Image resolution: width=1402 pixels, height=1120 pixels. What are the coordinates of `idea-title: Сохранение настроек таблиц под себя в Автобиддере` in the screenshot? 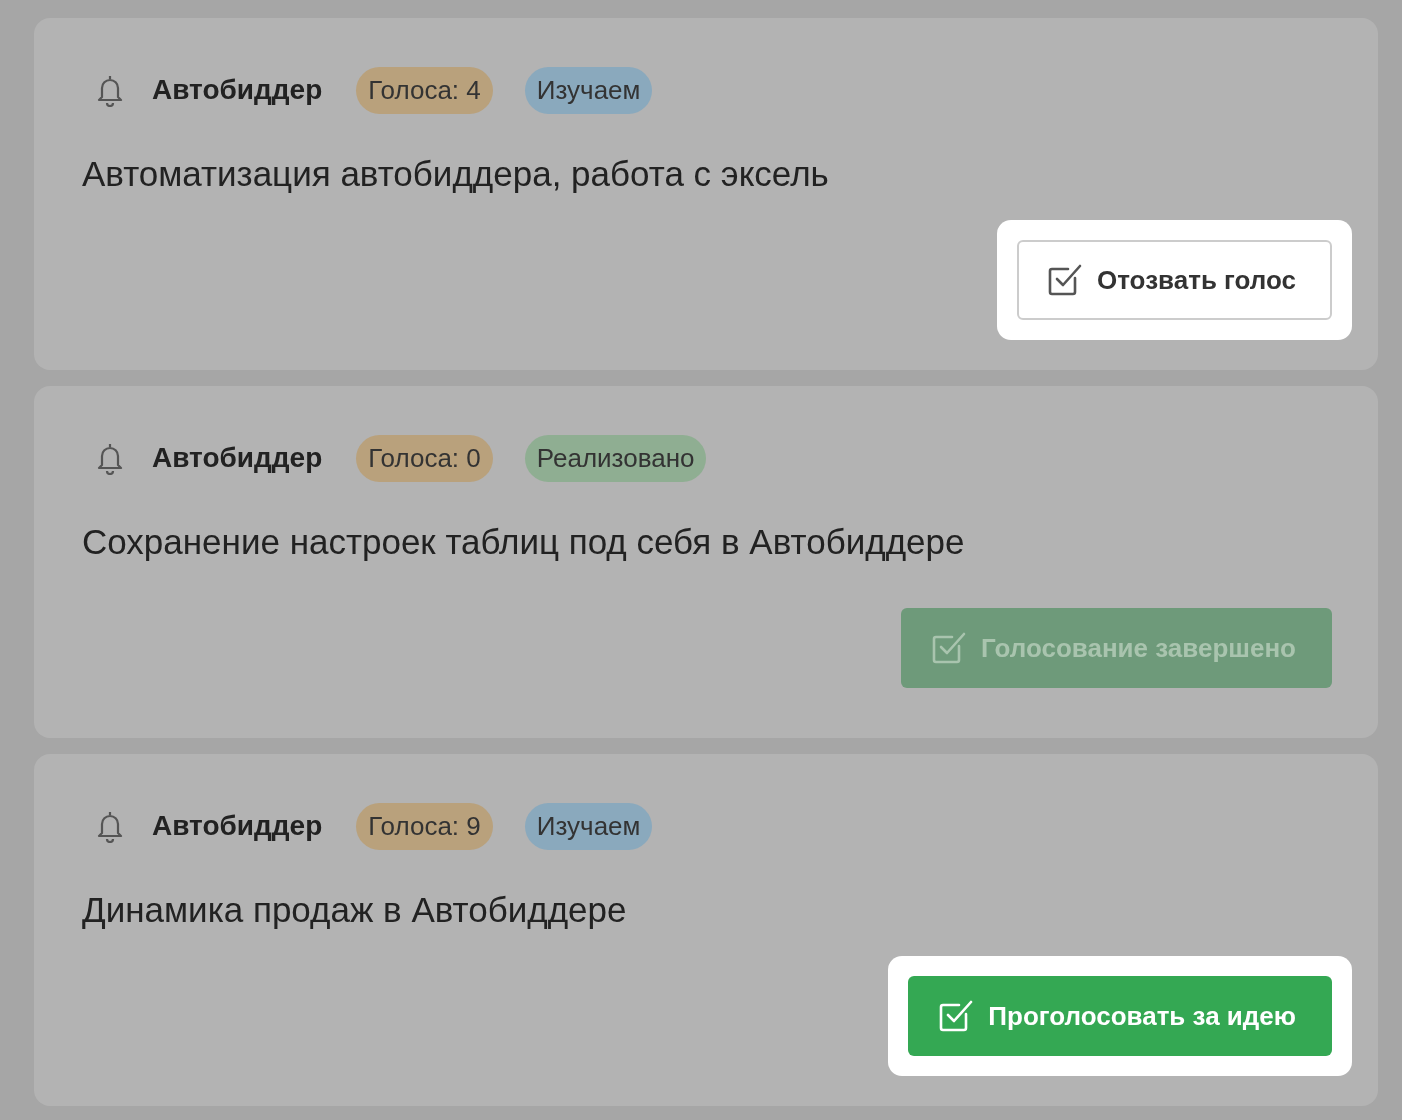 It's located at (524, 542).